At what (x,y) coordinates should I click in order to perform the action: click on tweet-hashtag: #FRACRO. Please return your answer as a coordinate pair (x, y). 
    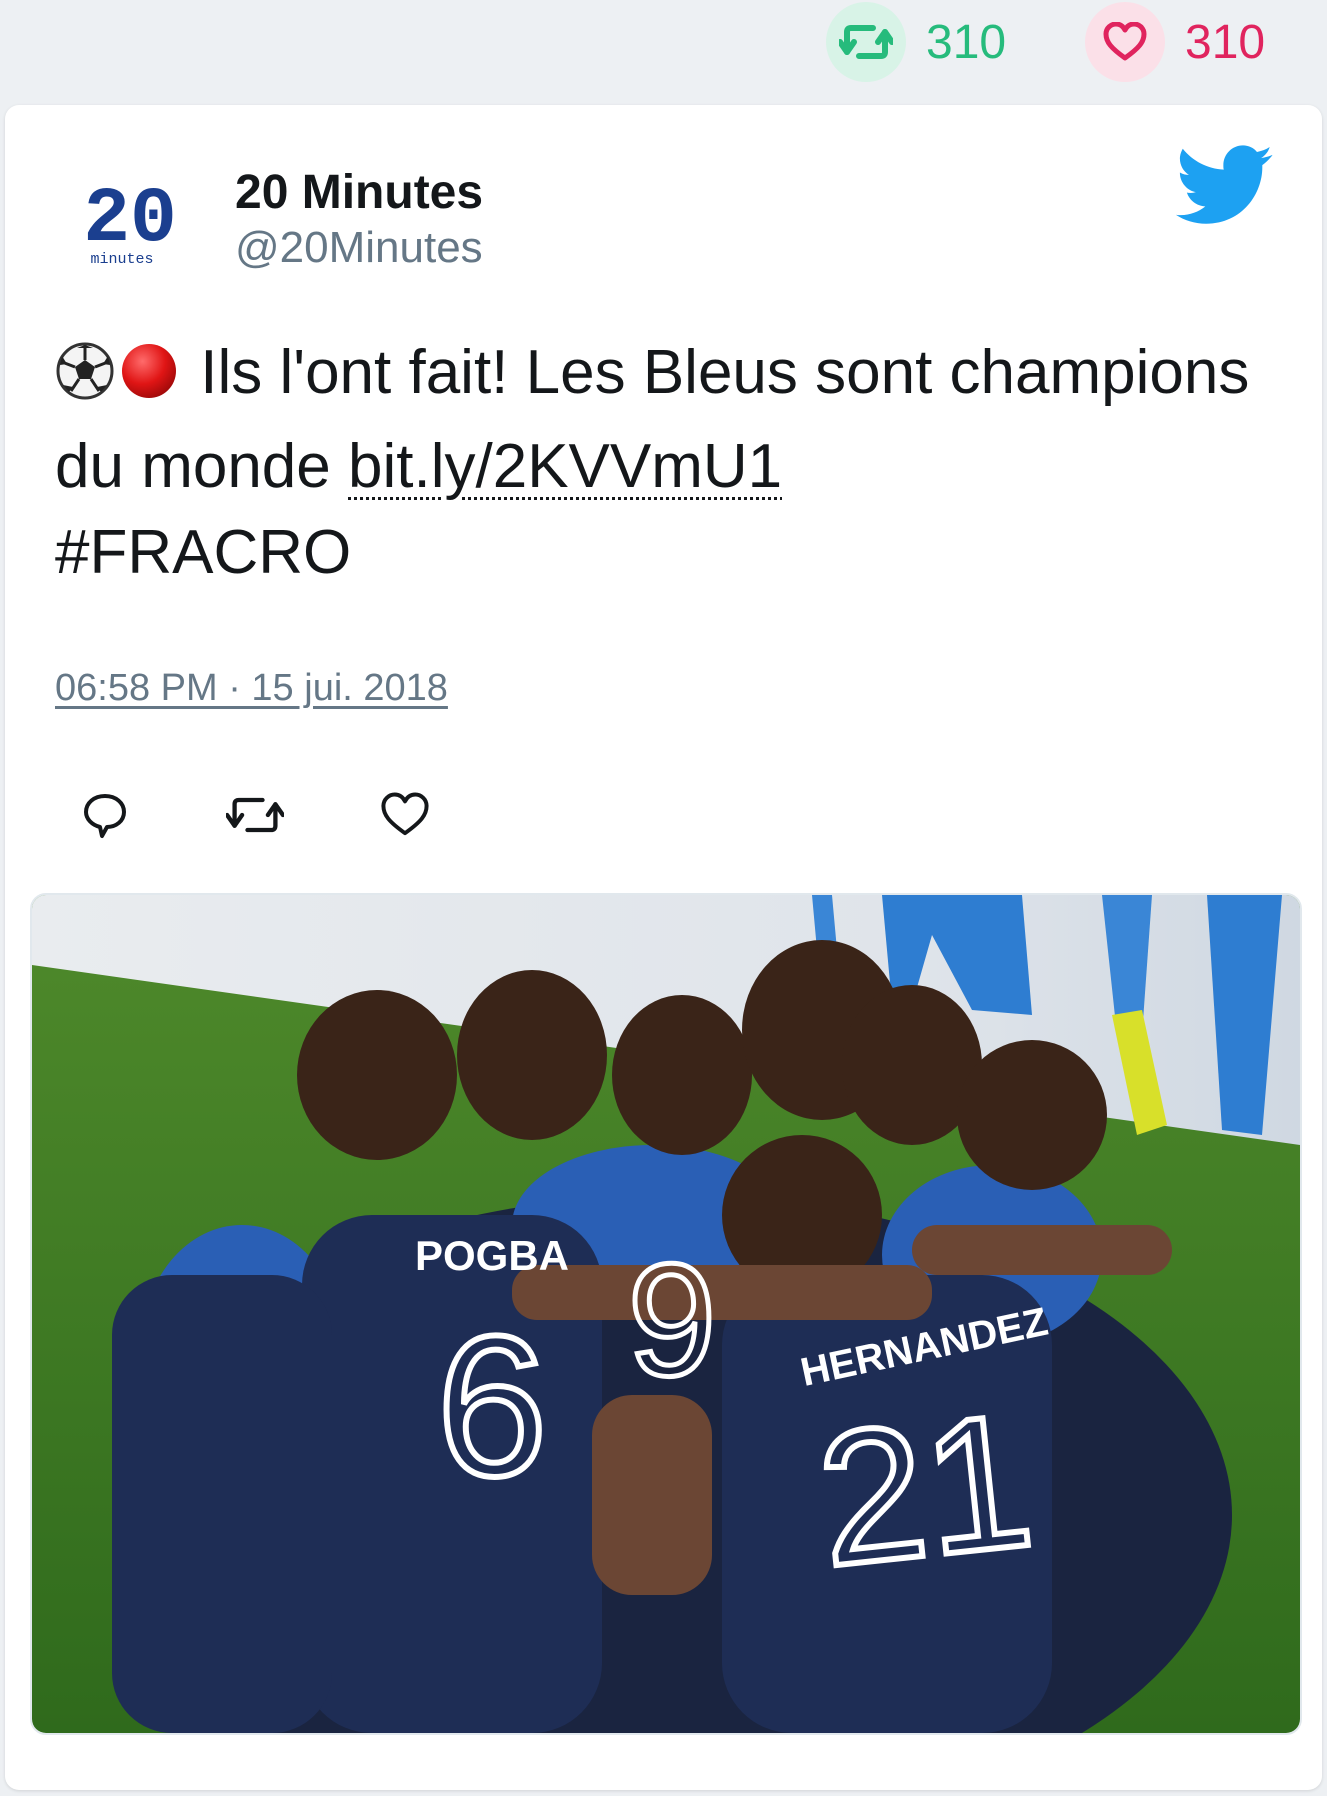
    Looking at the image, I should click on (203, 552).